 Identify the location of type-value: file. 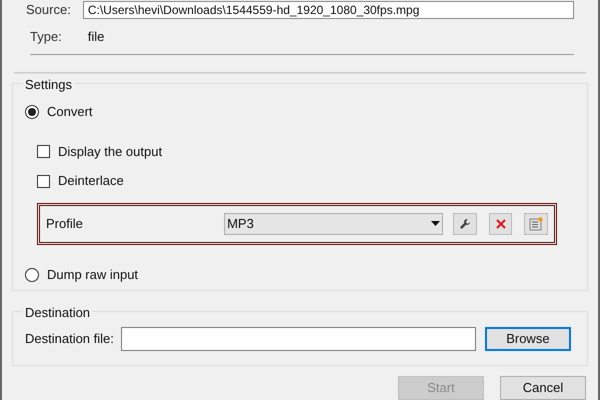
(96, 37).